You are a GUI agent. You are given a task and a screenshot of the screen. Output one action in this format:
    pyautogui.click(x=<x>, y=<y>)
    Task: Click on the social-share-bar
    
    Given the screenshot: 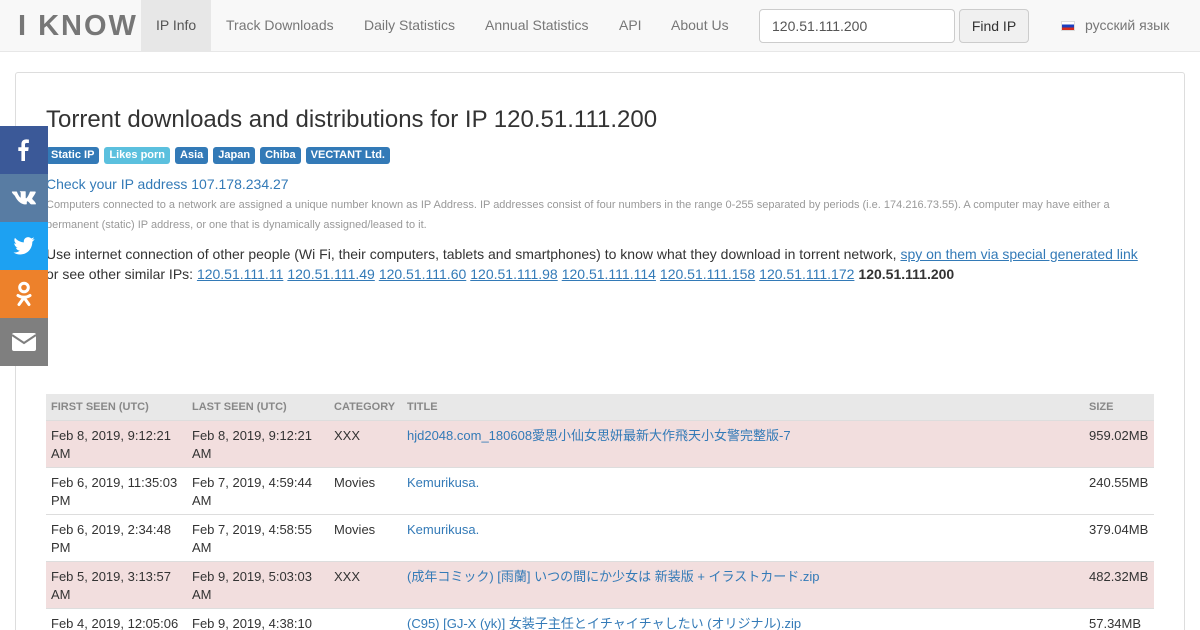 What is the action you would take?
    pyautogui.click(x=24, y=246)
    